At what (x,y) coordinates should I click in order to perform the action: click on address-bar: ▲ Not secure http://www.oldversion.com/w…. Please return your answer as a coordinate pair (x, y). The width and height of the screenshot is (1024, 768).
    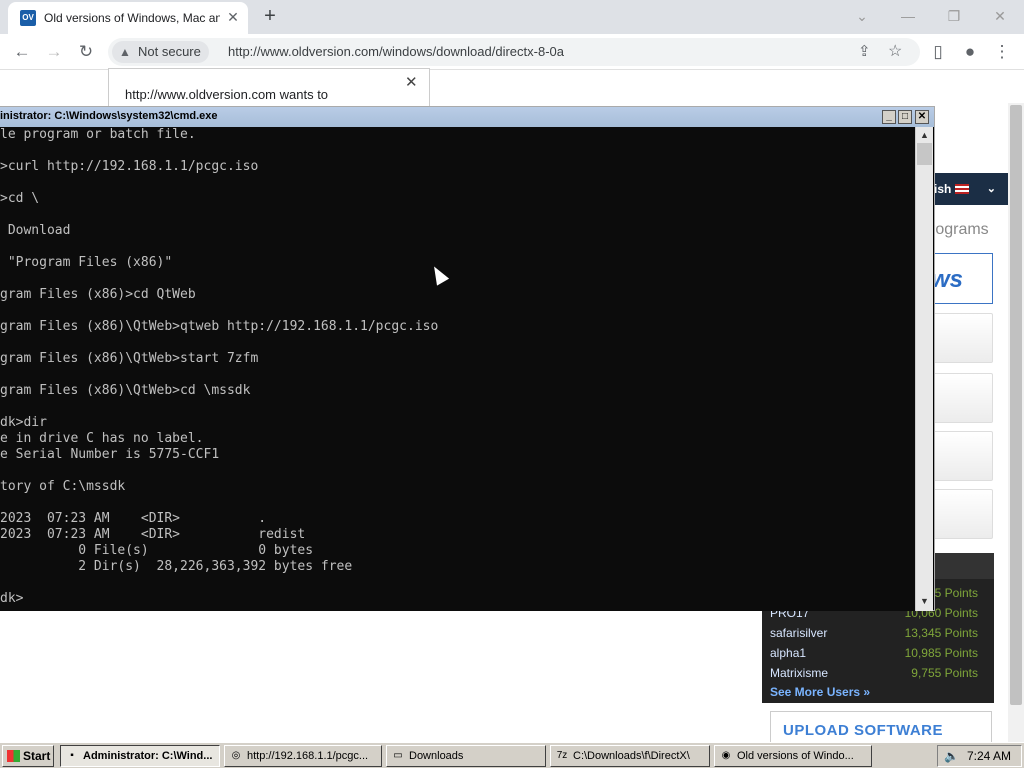
    Looking at the image, I should click on (514, 52).